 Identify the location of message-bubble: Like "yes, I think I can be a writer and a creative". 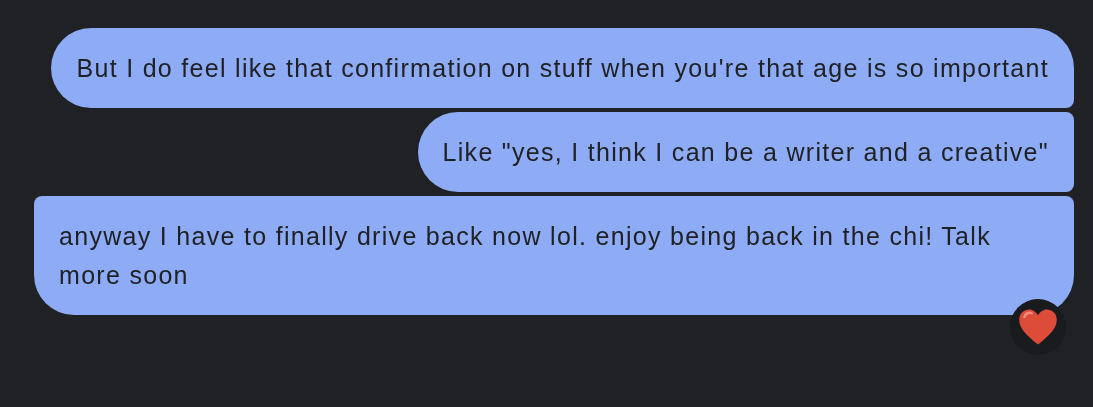
(745, 152).